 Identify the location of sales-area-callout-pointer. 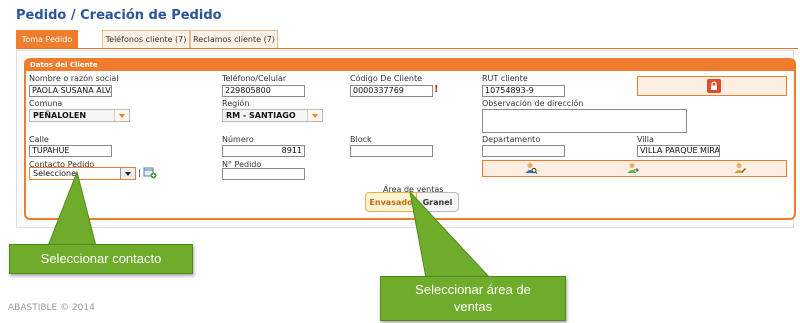
(450, 234).